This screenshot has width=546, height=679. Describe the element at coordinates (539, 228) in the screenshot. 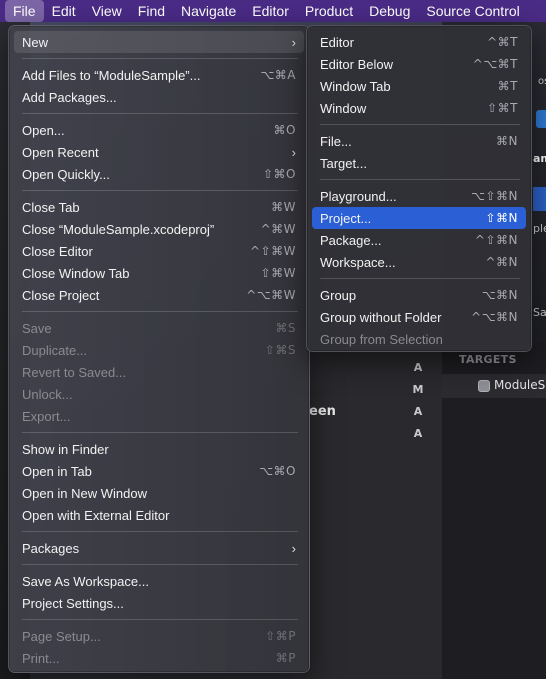

I see `editor-fragment-2: ple` at that location.